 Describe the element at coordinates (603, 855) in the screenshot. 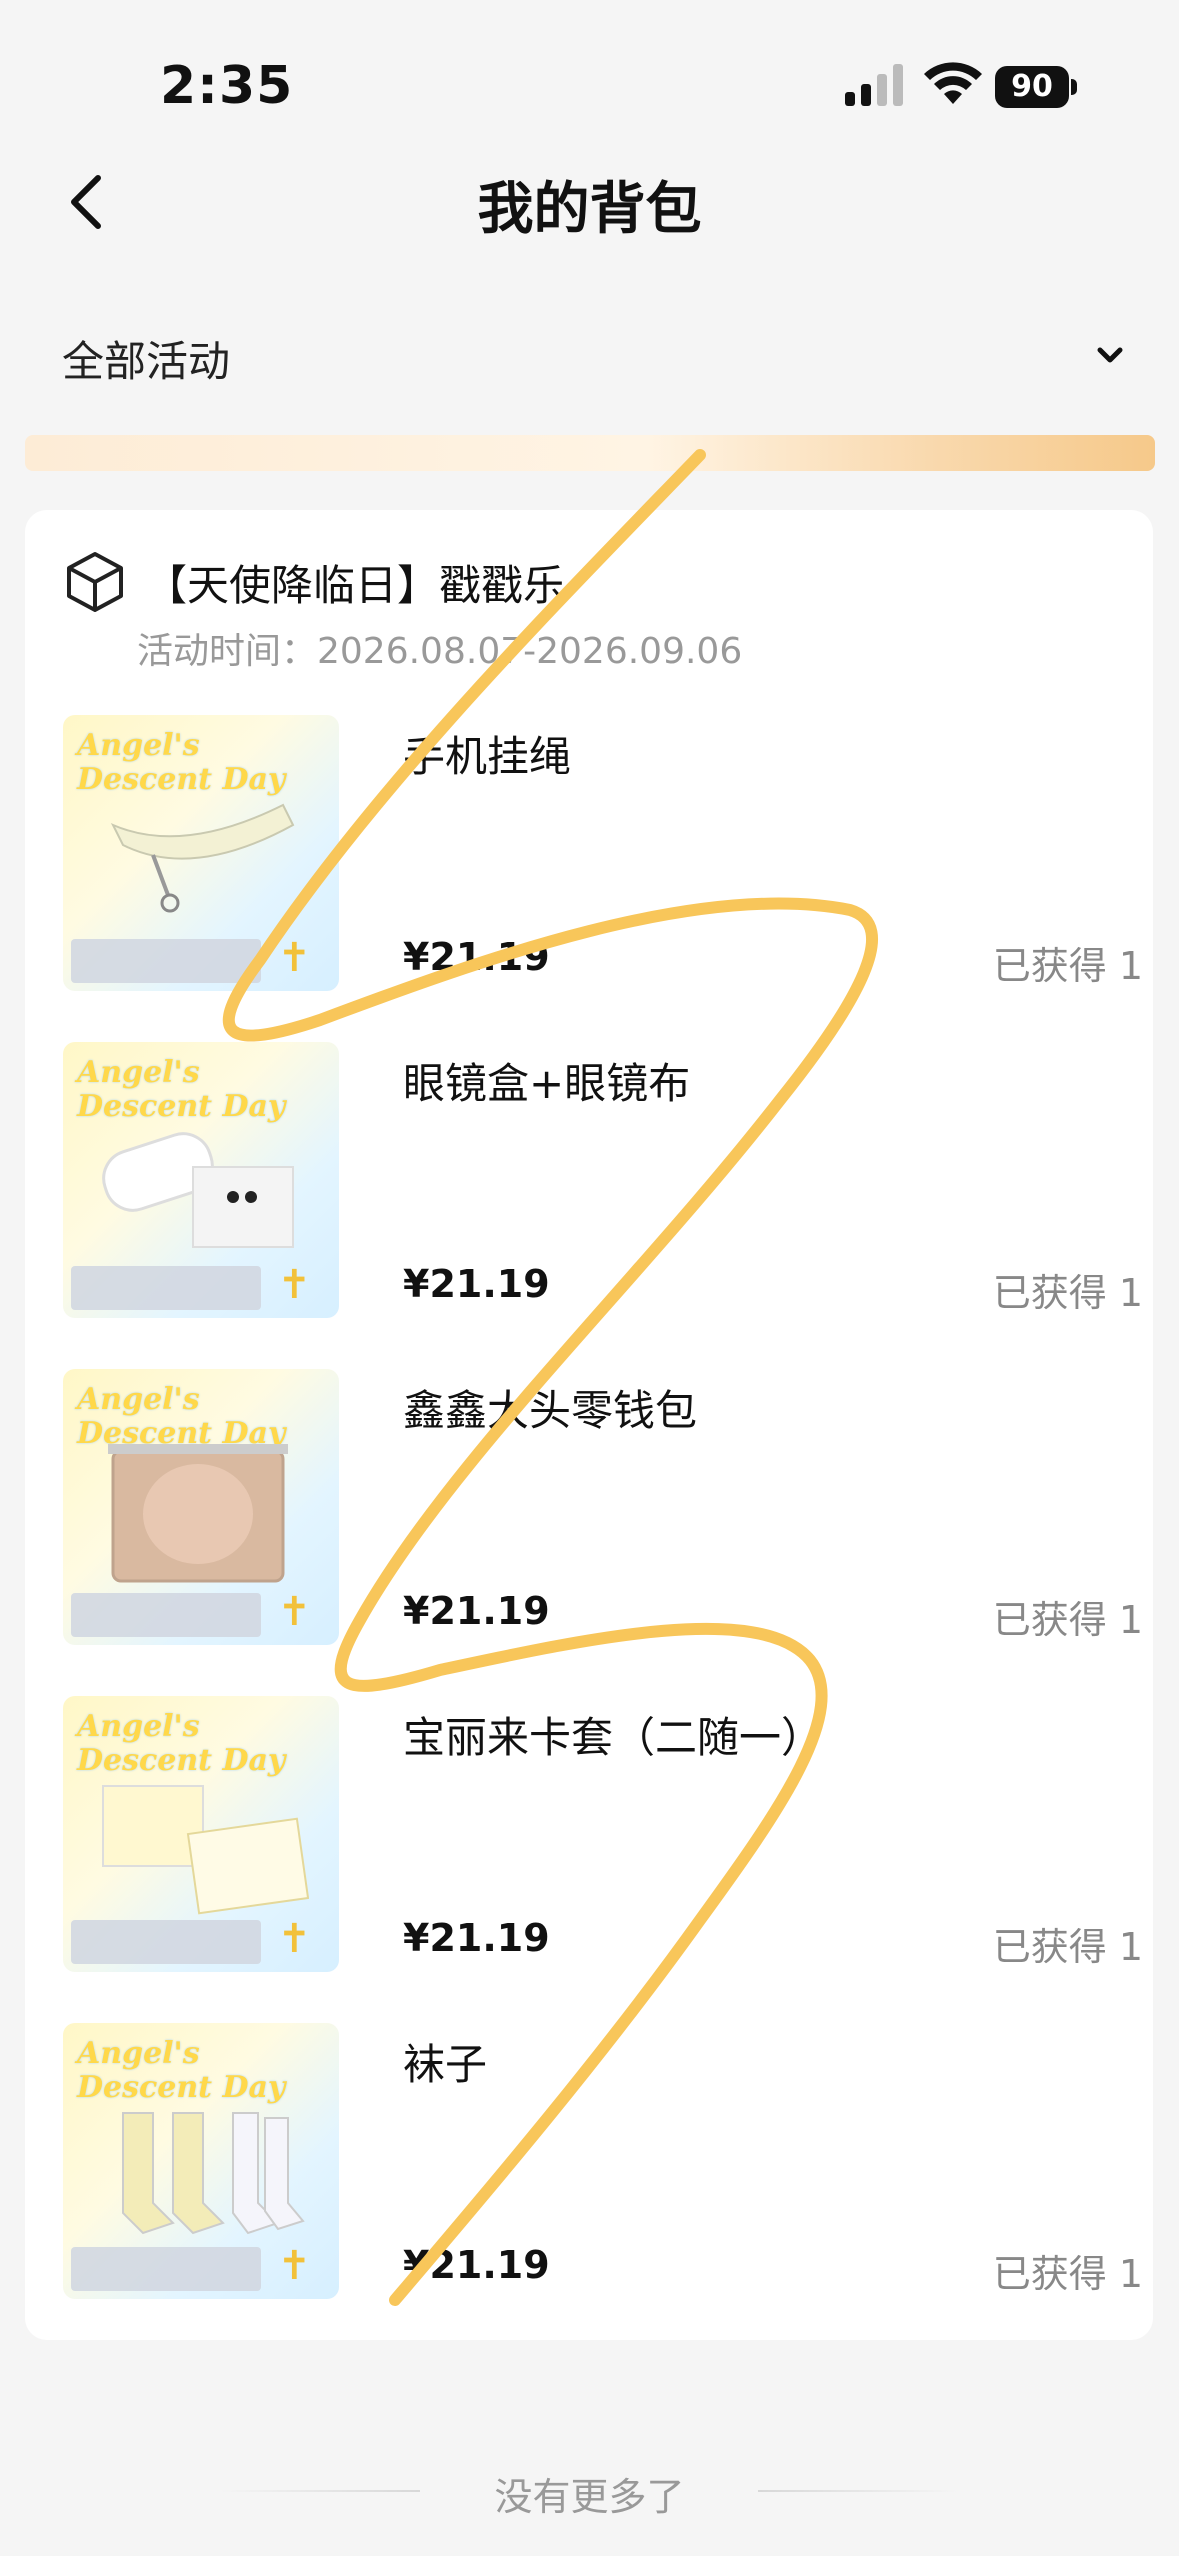

I see `list-item: Angel's Descent Day ✝ 手机挂绳 ¥21.19 已获得 1` at that location.